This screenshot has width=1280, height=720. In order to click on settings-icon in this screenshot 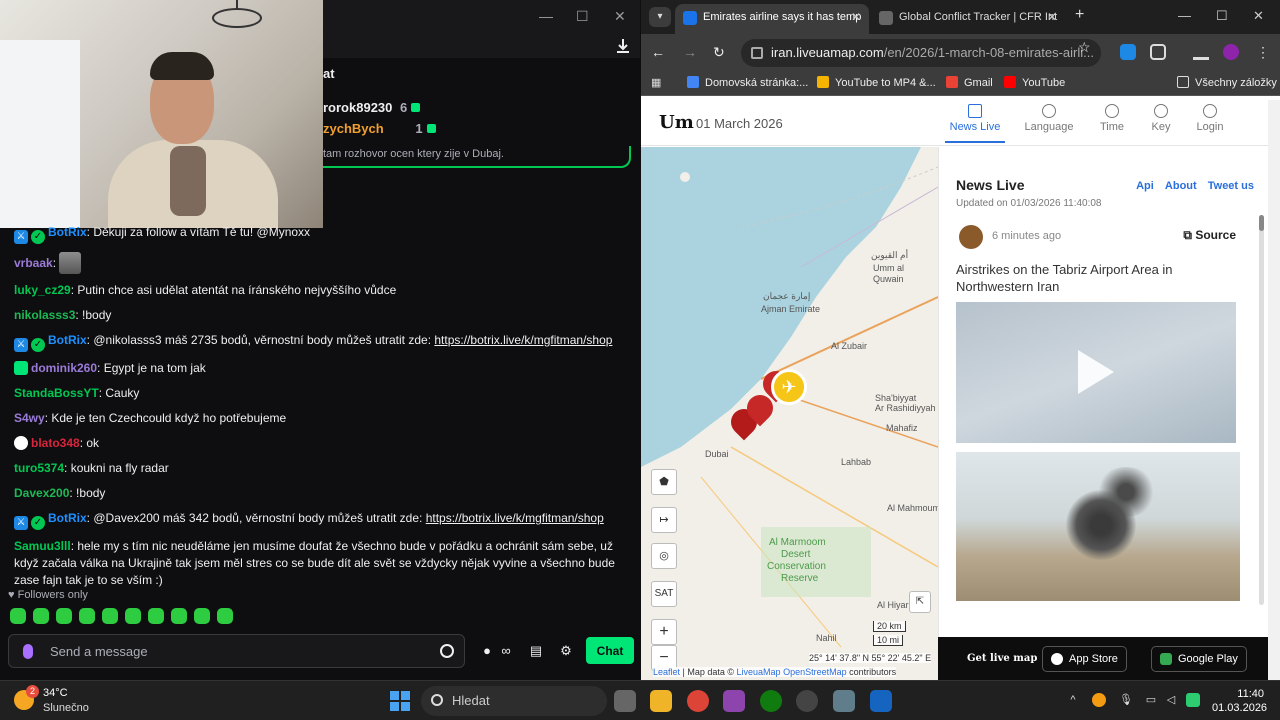, I will do `click(844, 701)`.